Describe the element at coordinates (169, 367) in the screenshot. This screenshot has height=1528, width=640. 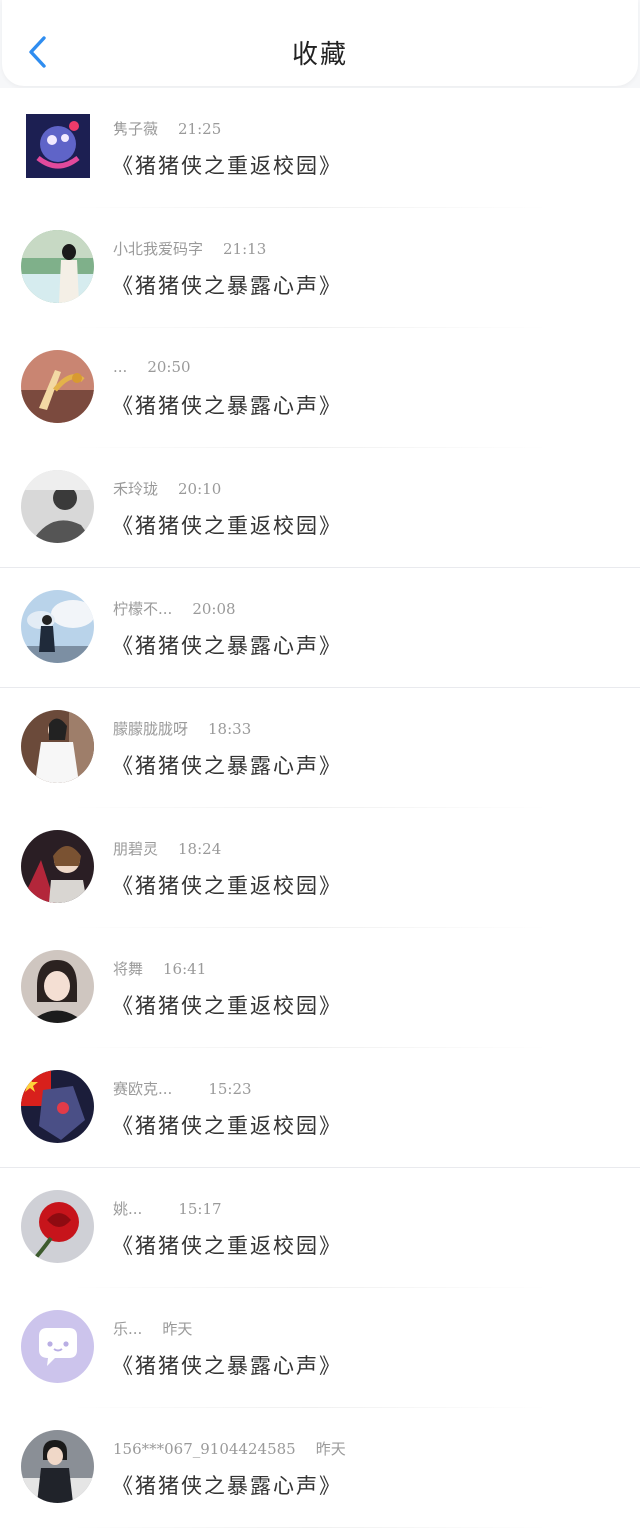
I see `timestamp: 20:50` at that location.